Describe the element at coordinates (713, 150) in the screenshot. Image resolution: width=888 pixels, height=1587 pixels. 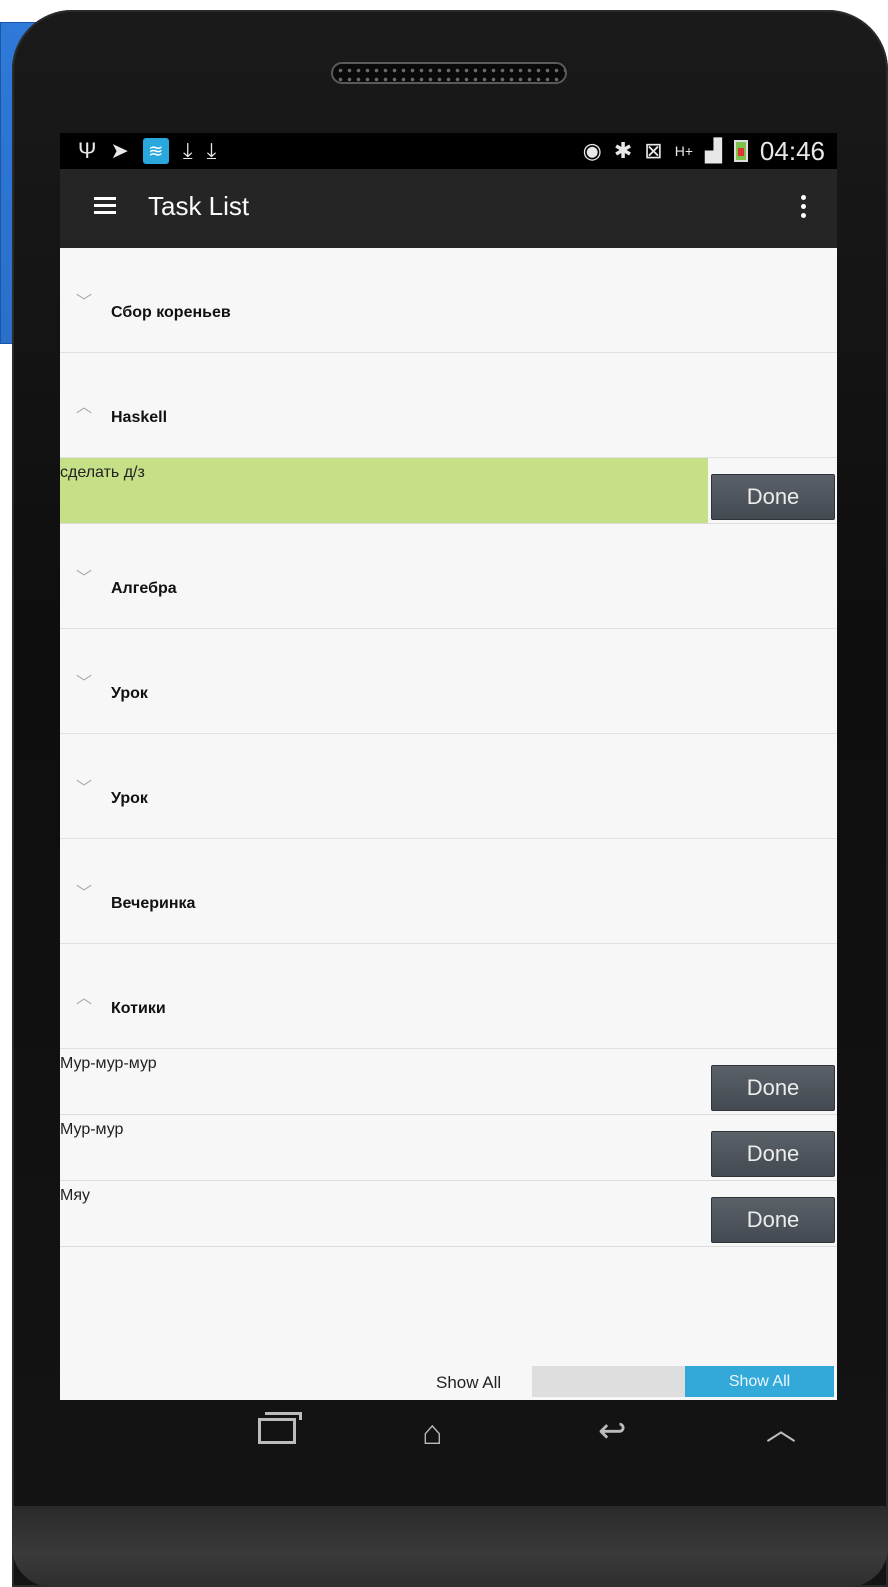
I see `signal-icon: ▟` at that location.